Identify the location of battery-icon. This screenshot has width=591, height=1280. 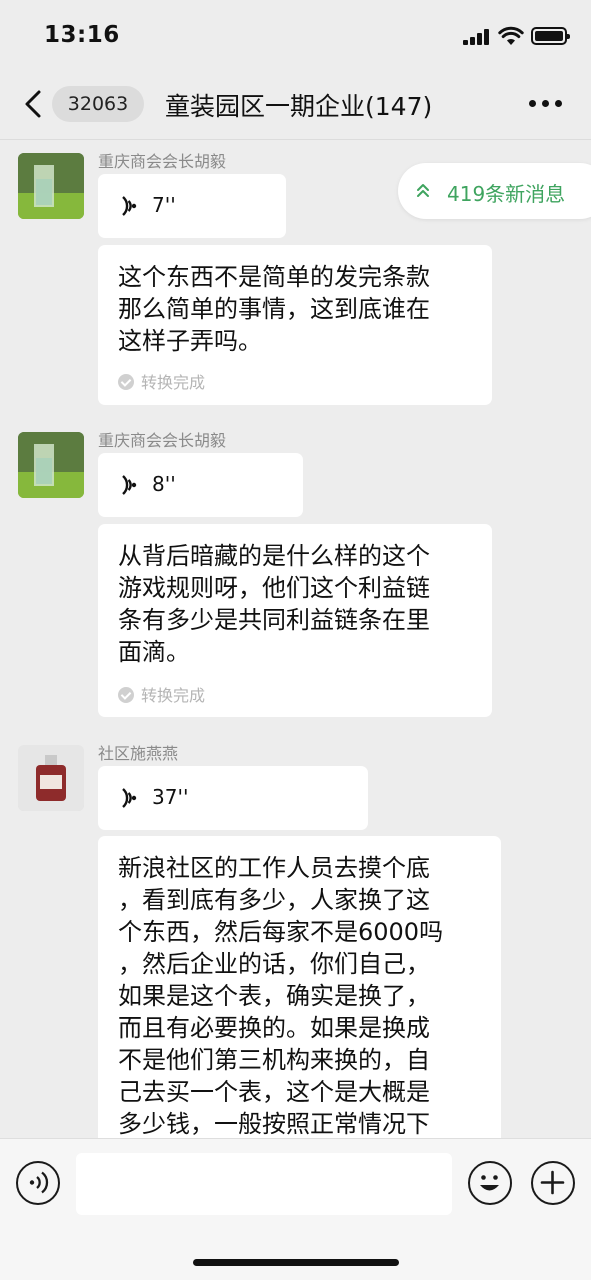
(550, 36).